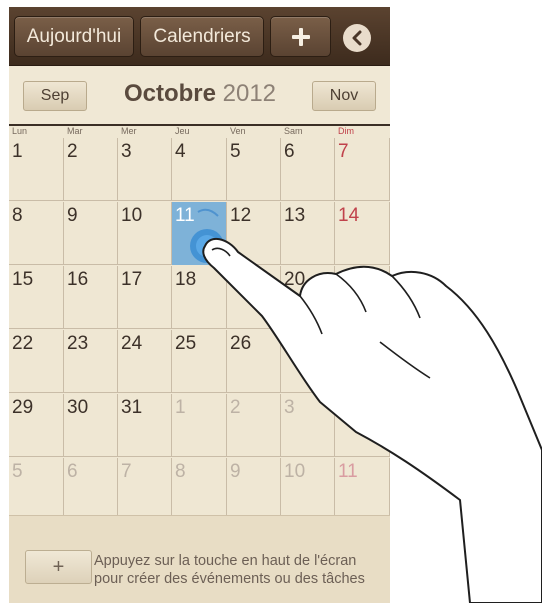 This screenshot has height=603, width=542. I want to click on day-number: 15, so click(23, 279).